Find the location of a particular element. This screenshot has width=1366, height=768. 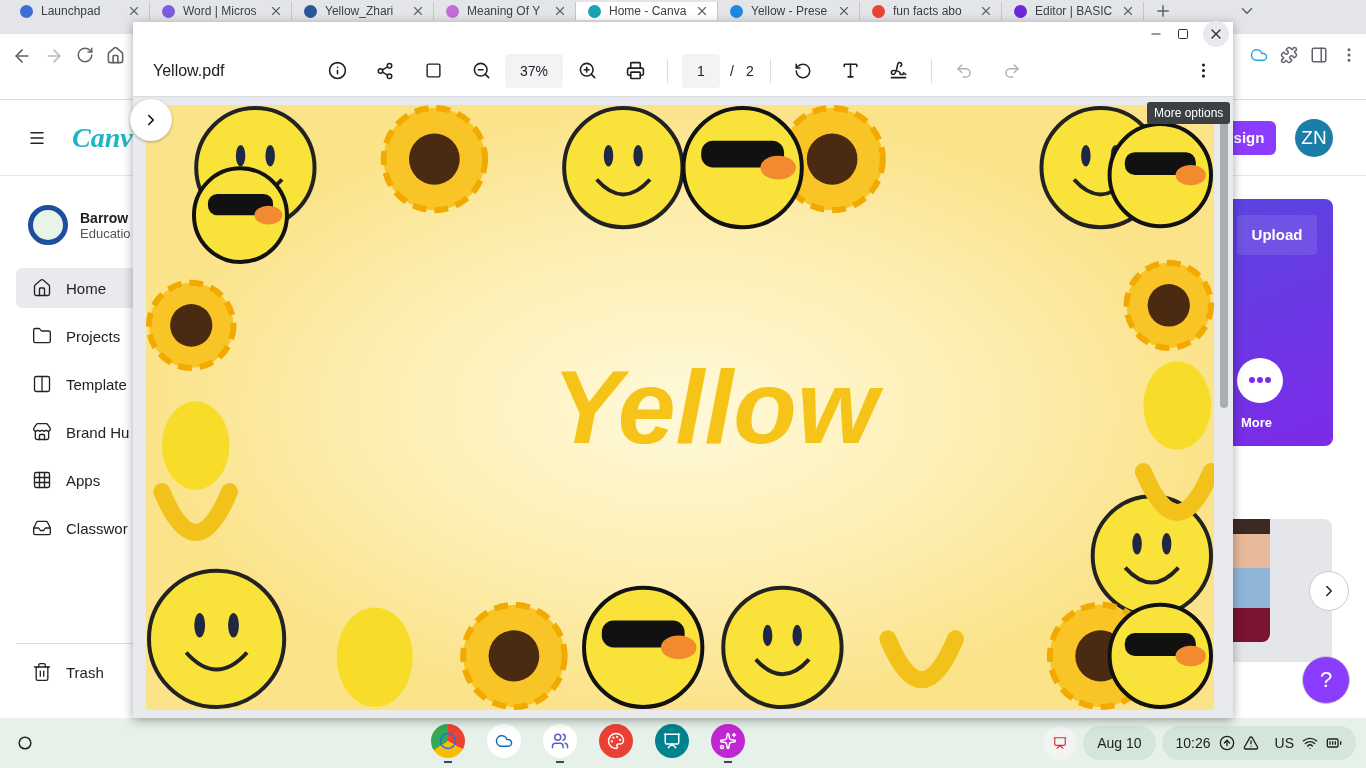

browser-tab: Yellow - Prese is located at coordinates (789, 11).